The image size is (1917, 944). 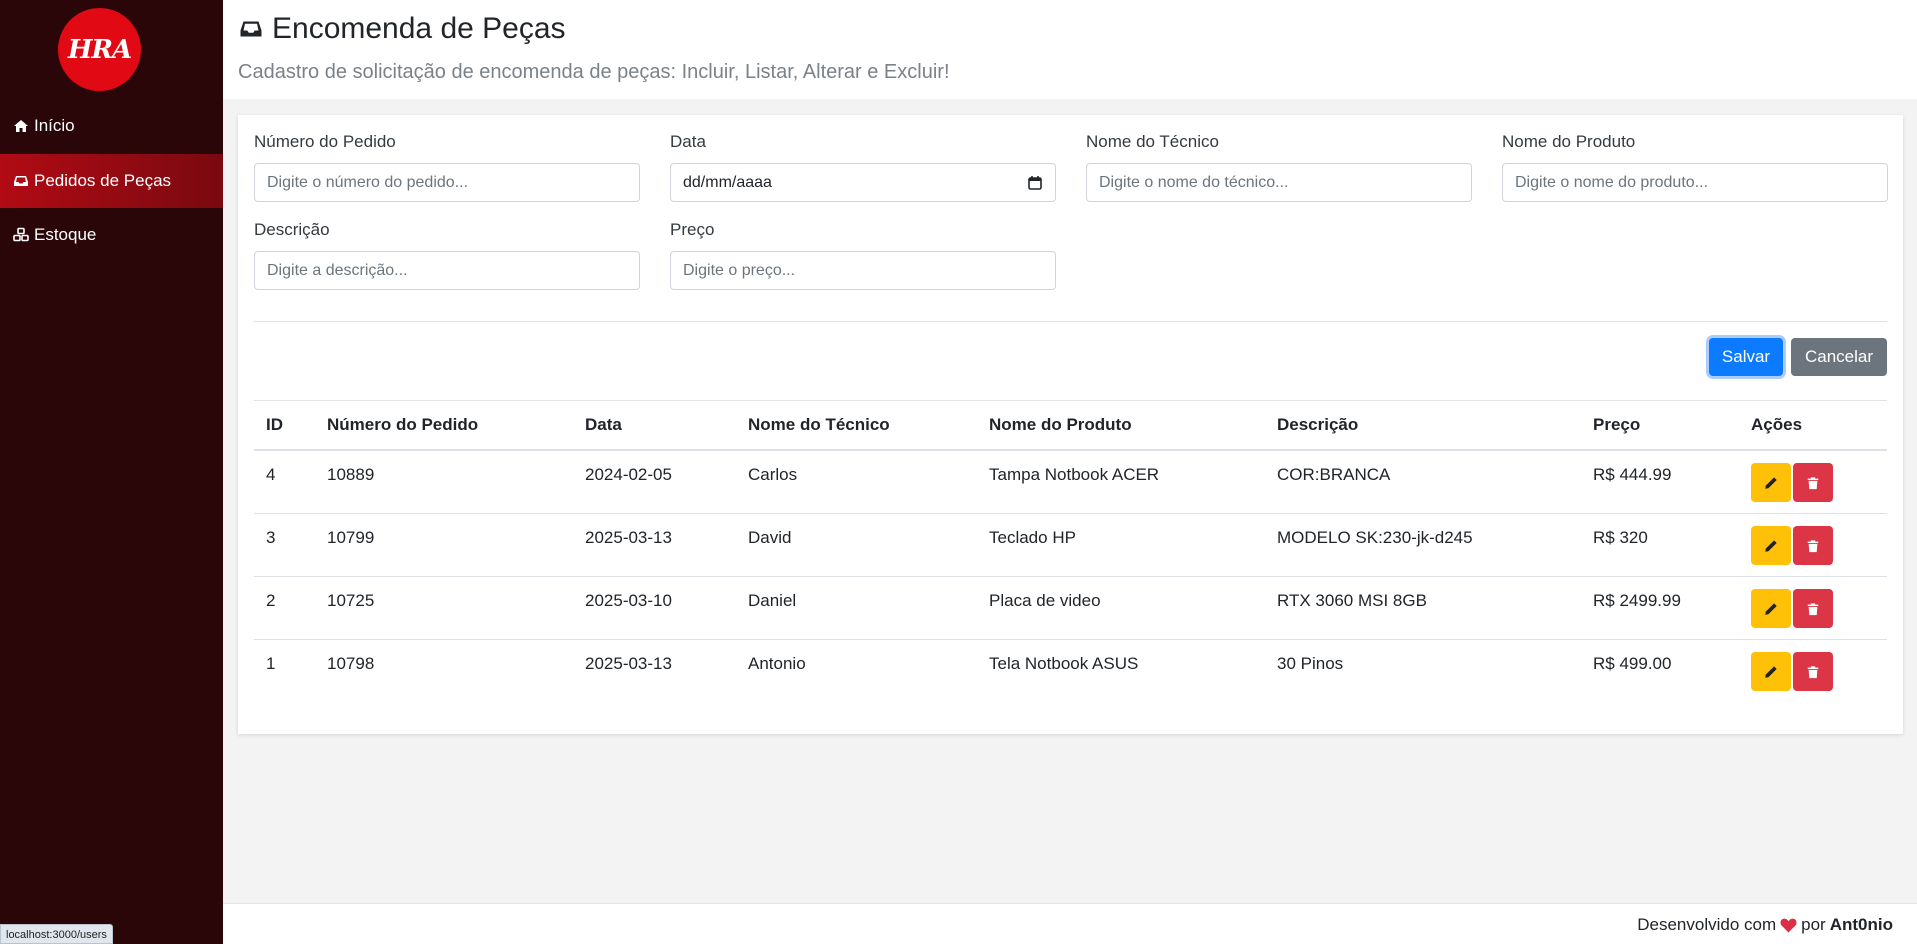 What do you see at coordinates (688, 141) in the screenshot?
I see `data-label: Data` at bounding box center [688, 141].